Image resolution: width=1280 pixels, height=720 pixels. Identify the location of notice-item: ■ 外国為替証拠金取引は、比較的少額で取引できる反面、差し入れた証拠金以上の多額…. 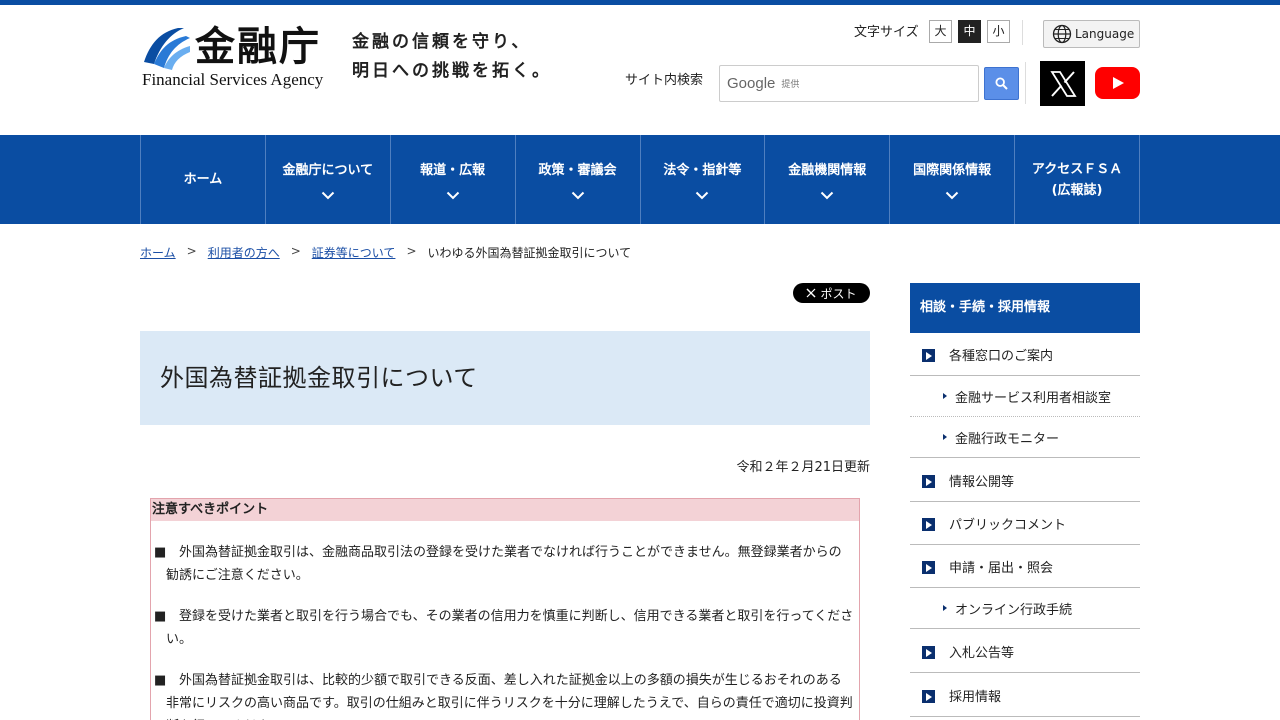
(504, 694).